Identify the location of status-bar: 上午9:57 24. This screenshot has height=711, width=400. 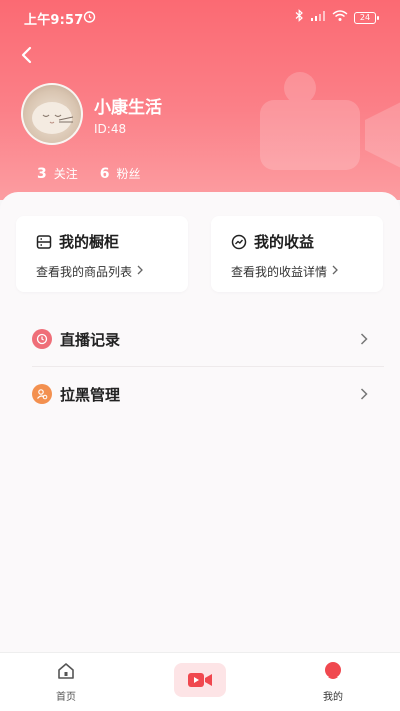
(200, 17).